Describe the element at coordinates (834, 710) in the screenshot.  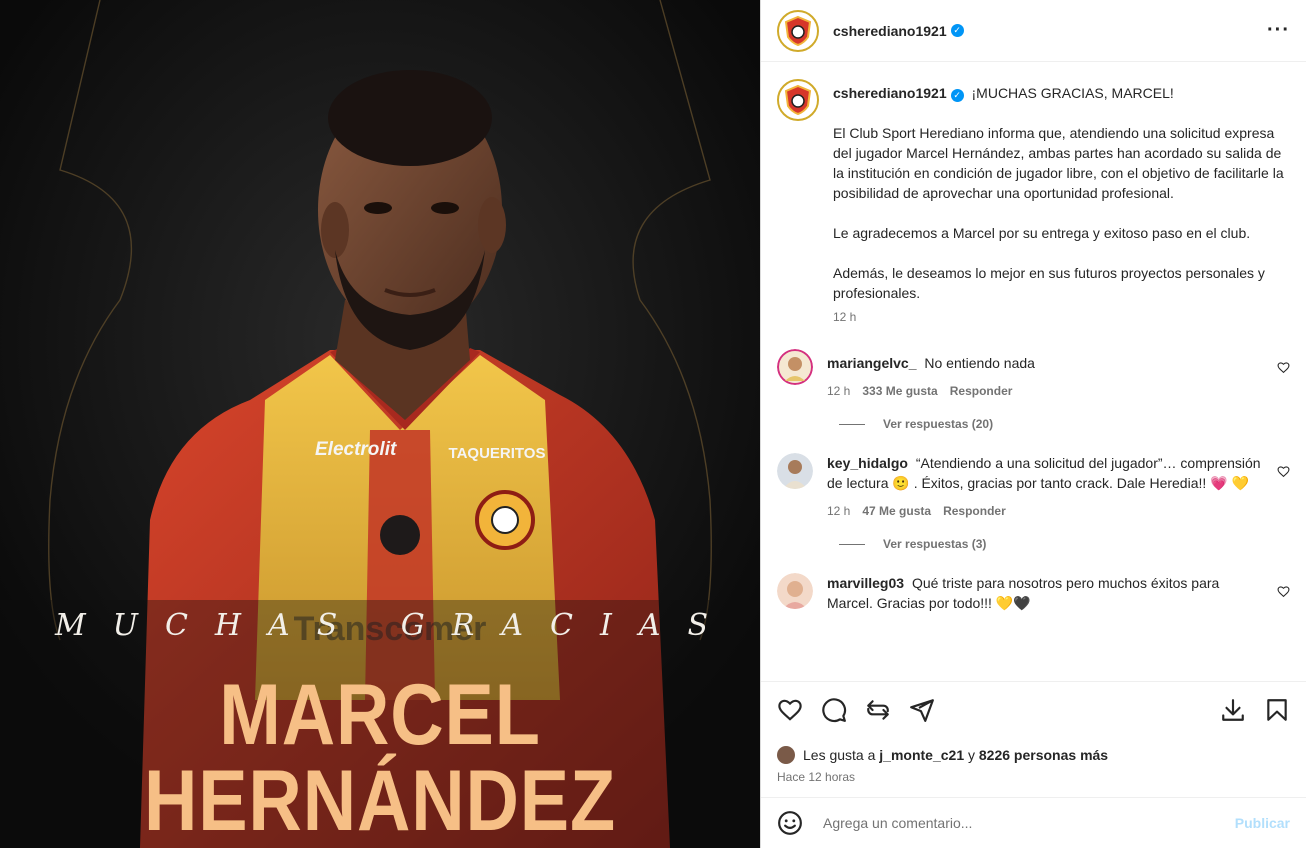
I see `comment-icon` at that location.